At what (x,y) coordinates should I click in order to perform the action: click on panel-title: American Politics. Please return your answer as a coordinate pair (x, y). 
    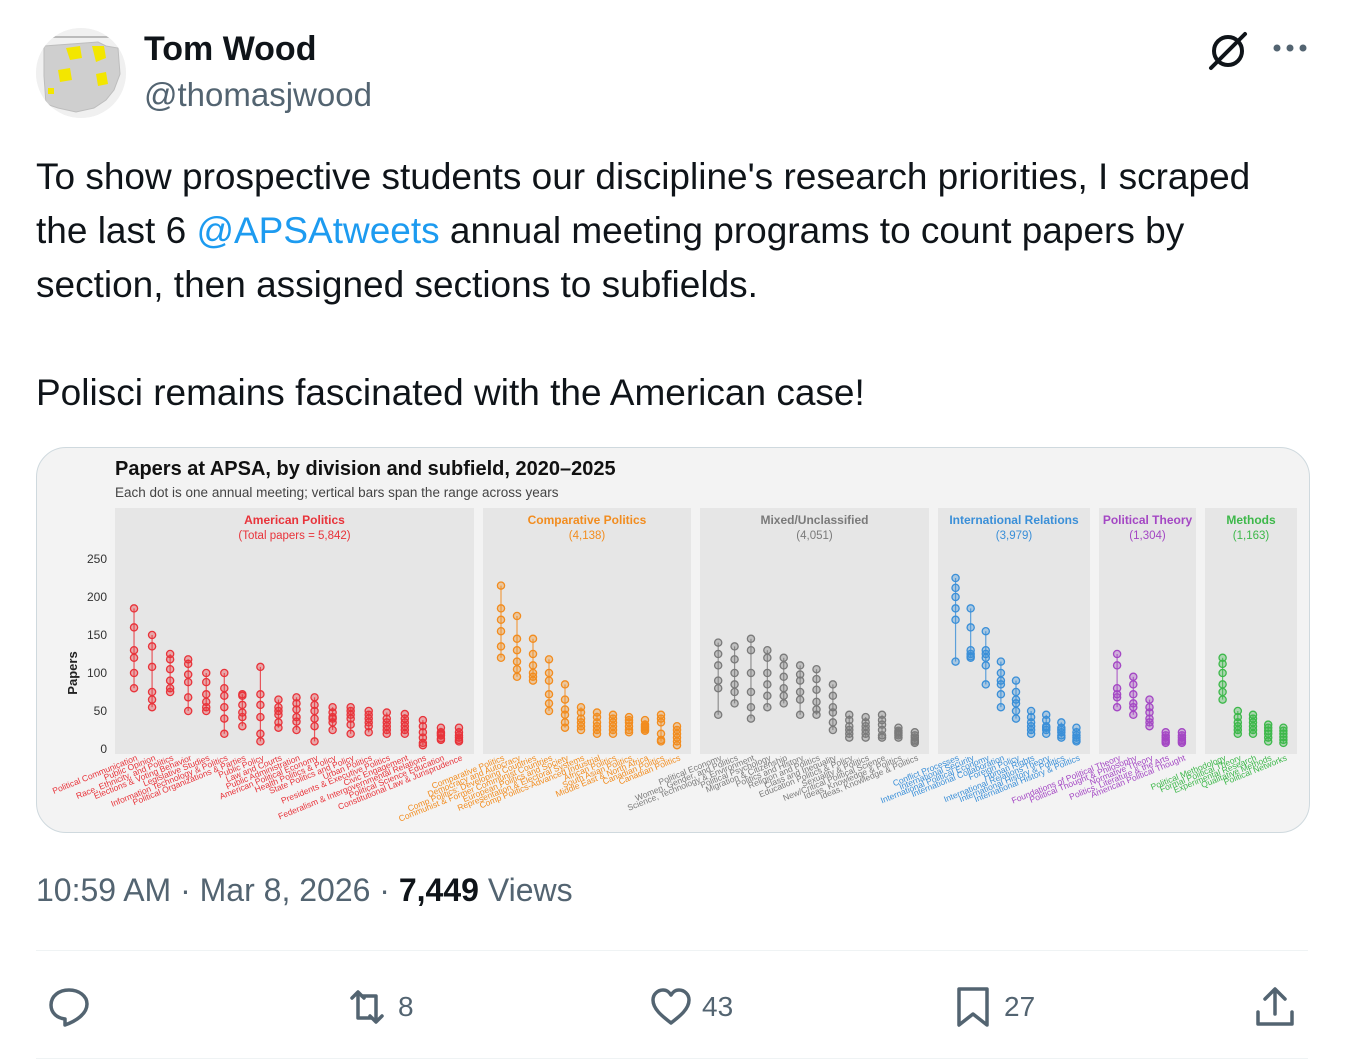
    Looking at the image, I should click on (294, 520).